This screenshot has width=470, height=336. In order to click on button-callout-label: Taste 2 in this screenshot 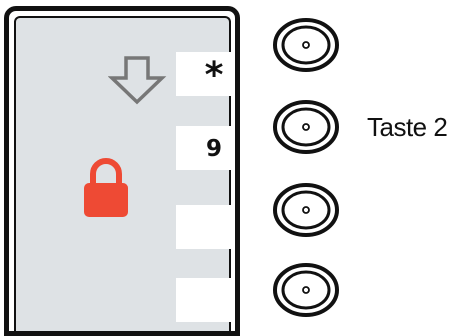, I will do `click(407, 127)`.